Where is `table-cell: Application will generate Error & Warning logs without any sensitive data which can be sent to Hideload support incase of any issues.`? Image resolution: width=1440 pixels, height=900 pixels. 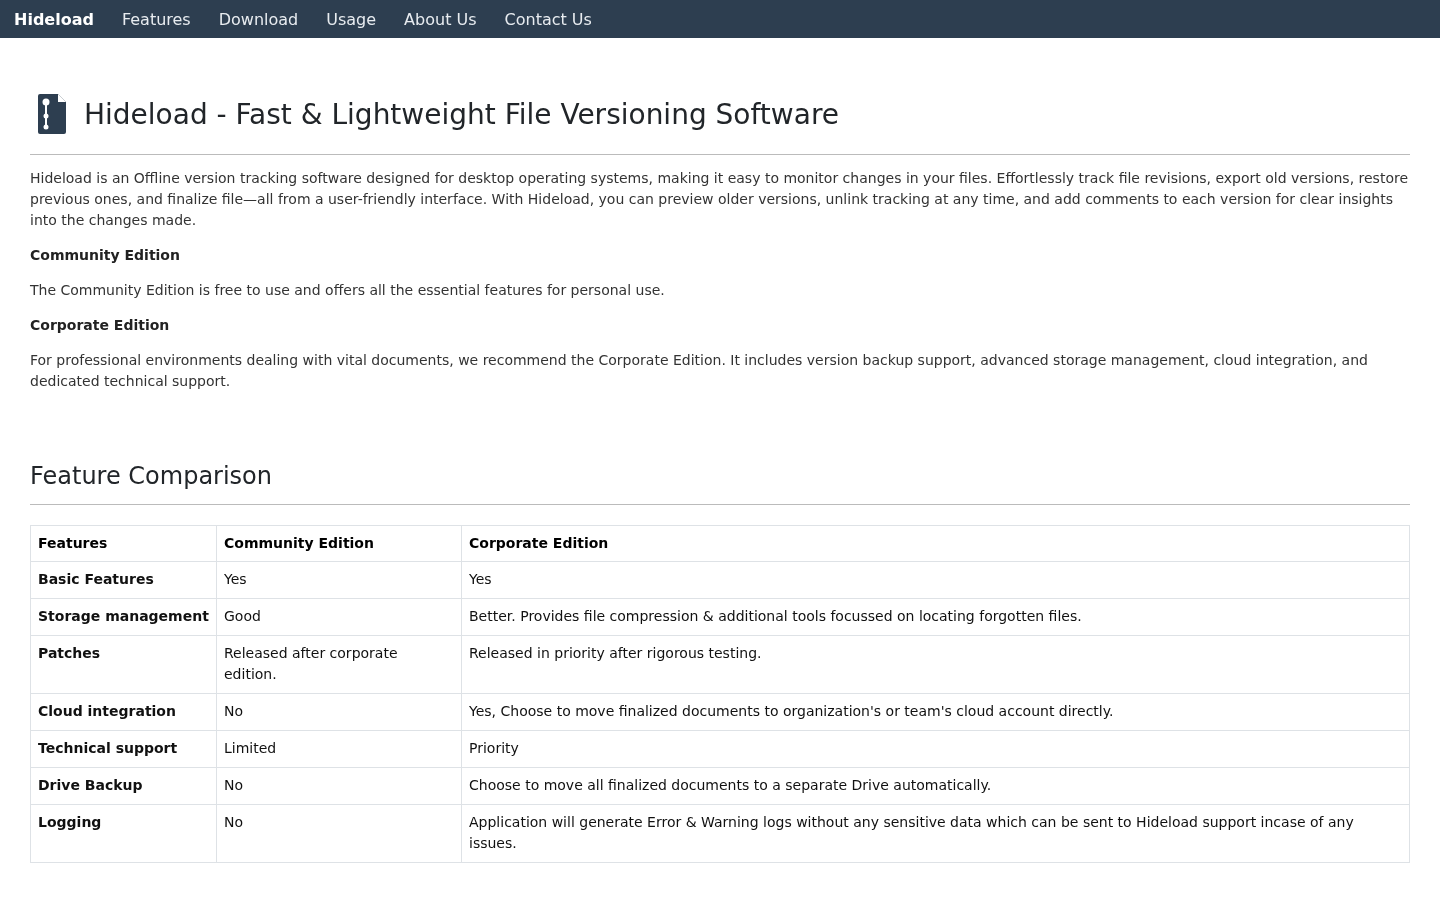
table-cell: Application will generate Error & Warning logs without any sensitive data which can be sent to Hideload support incase of any issues. is located at coordinates (935, 833).